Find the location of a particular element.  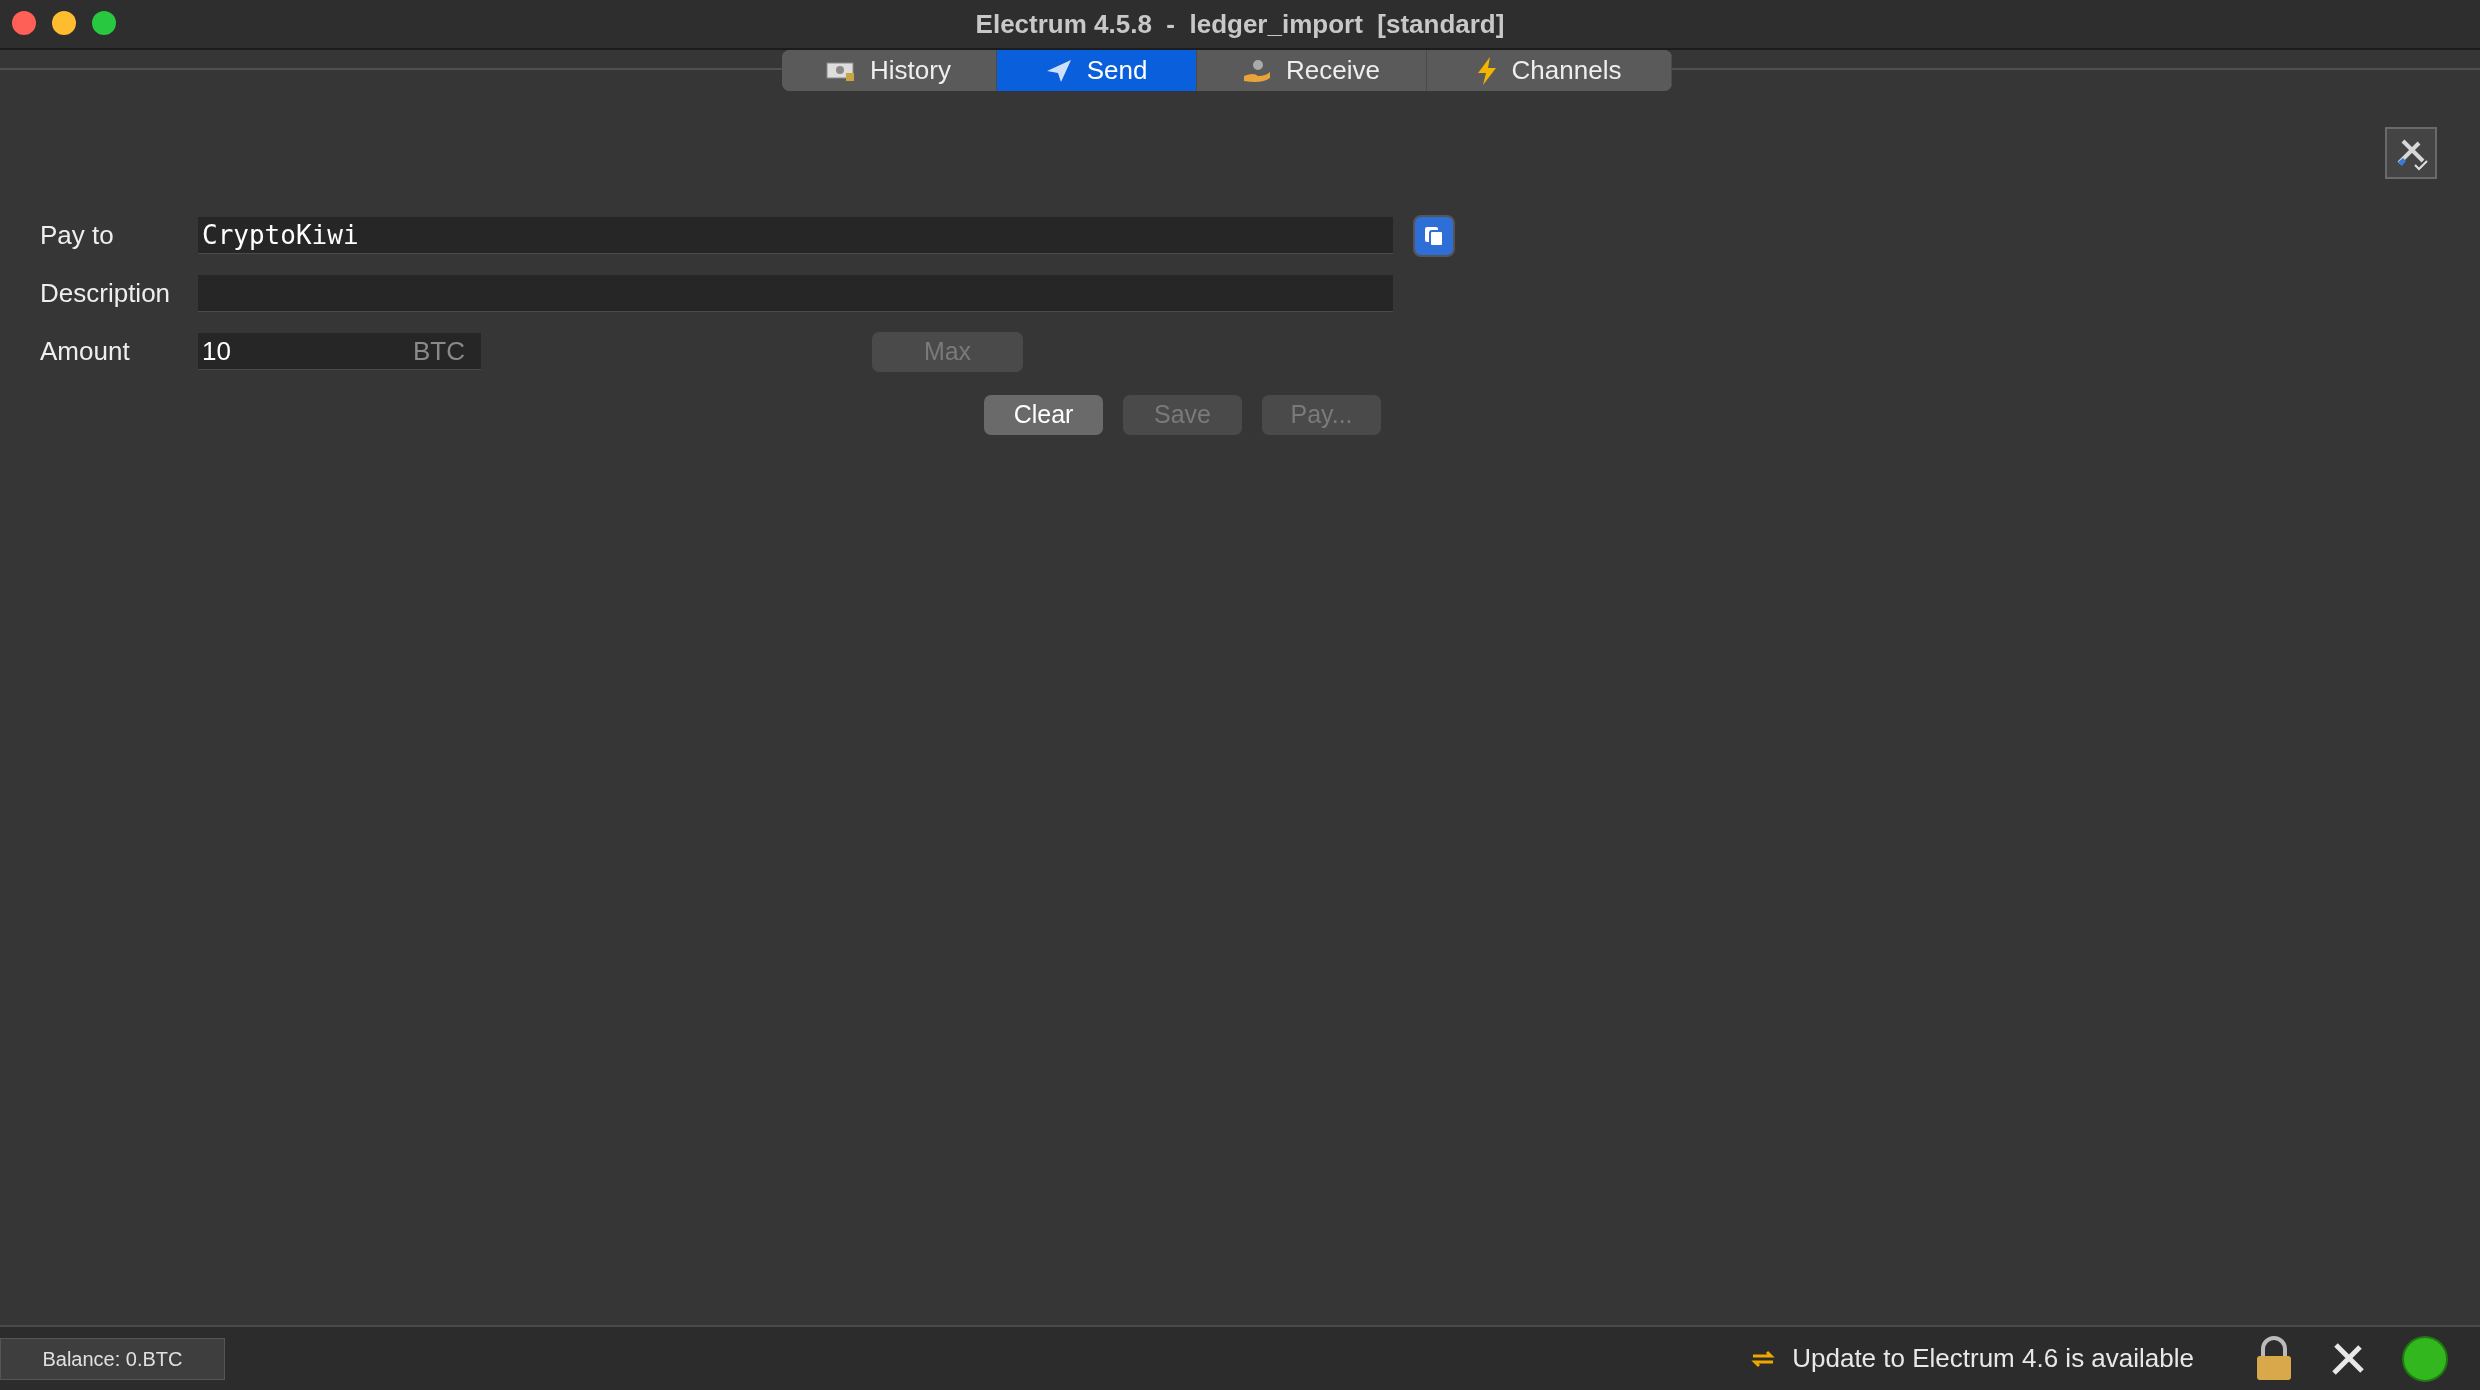

minimize-button is located at coordinates (64, 23).